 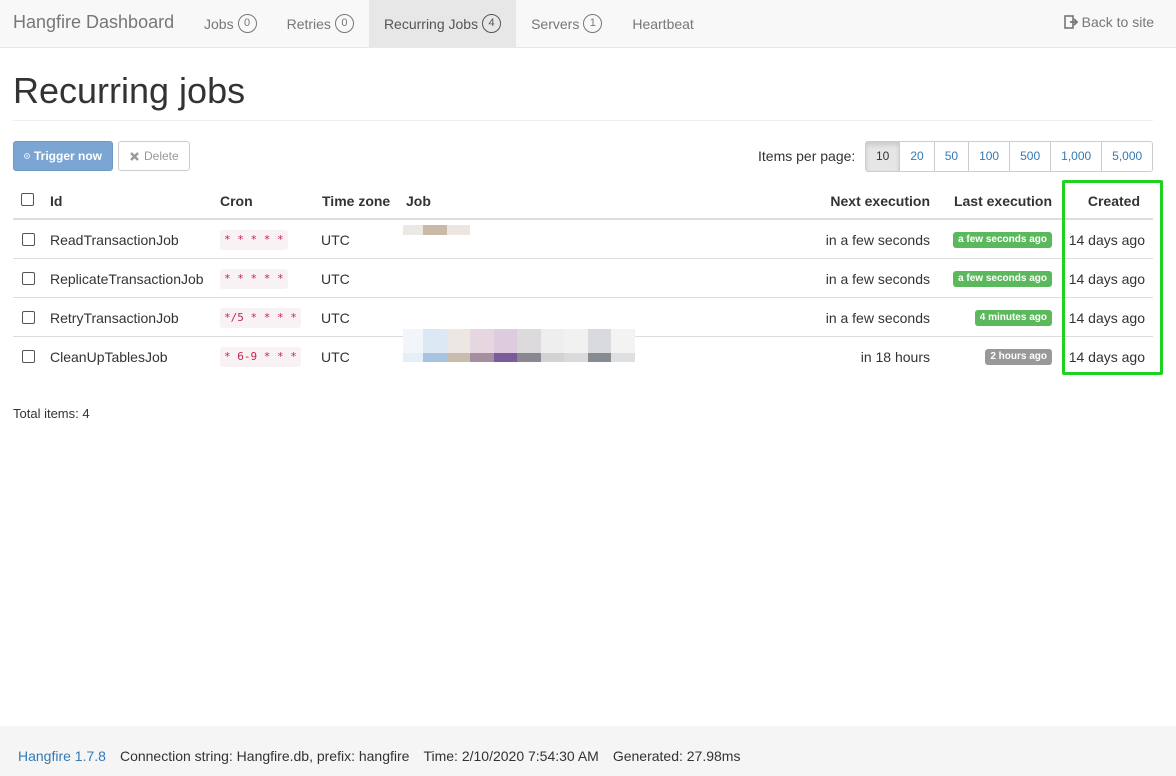 What do you see at coordinates (27, 199) in the screenshot?
I see `select-all-checkbox` at bounding box center [27, 199].